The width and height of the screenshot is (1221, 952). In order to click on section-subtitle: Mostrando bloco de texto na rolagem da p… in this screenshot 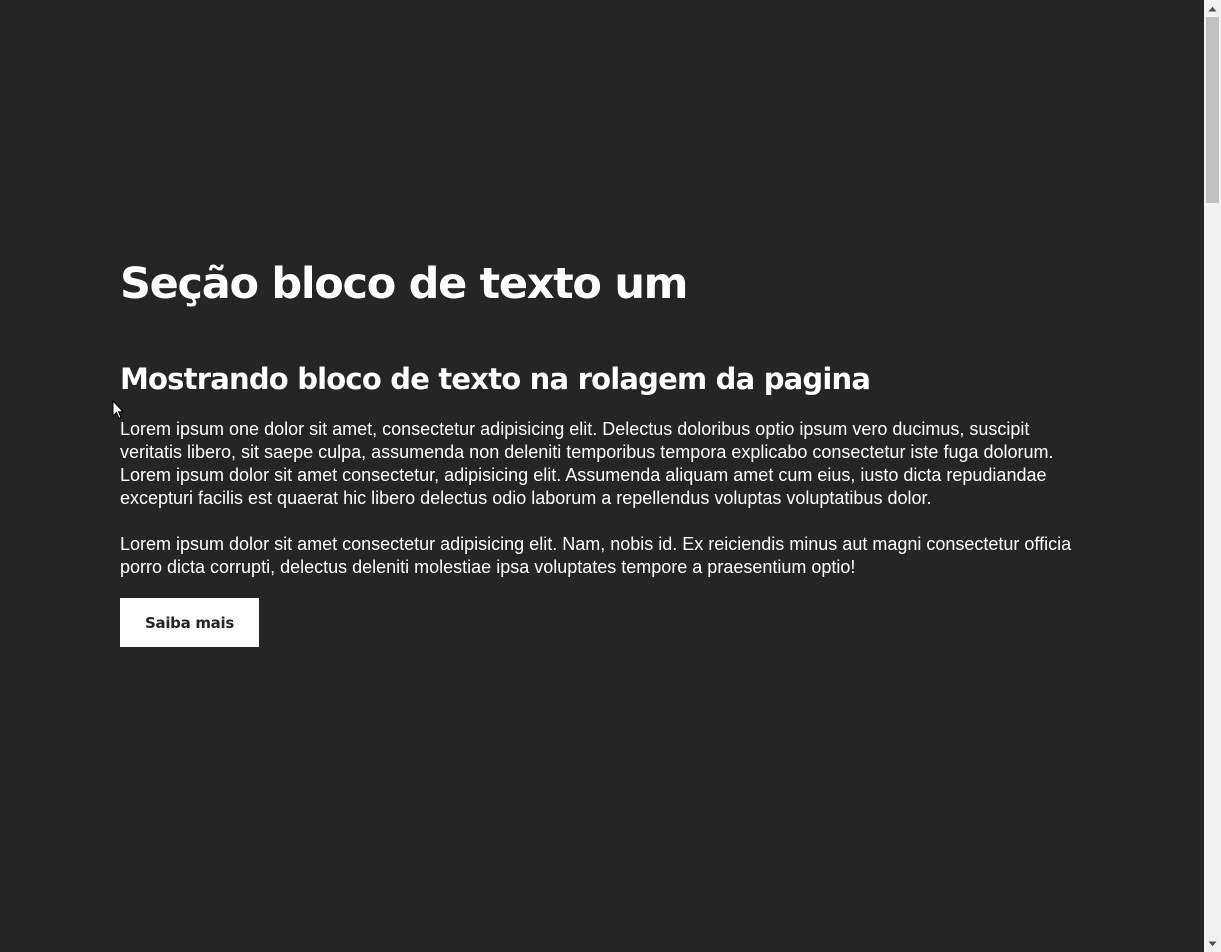, I will do `click(495, 379)`.